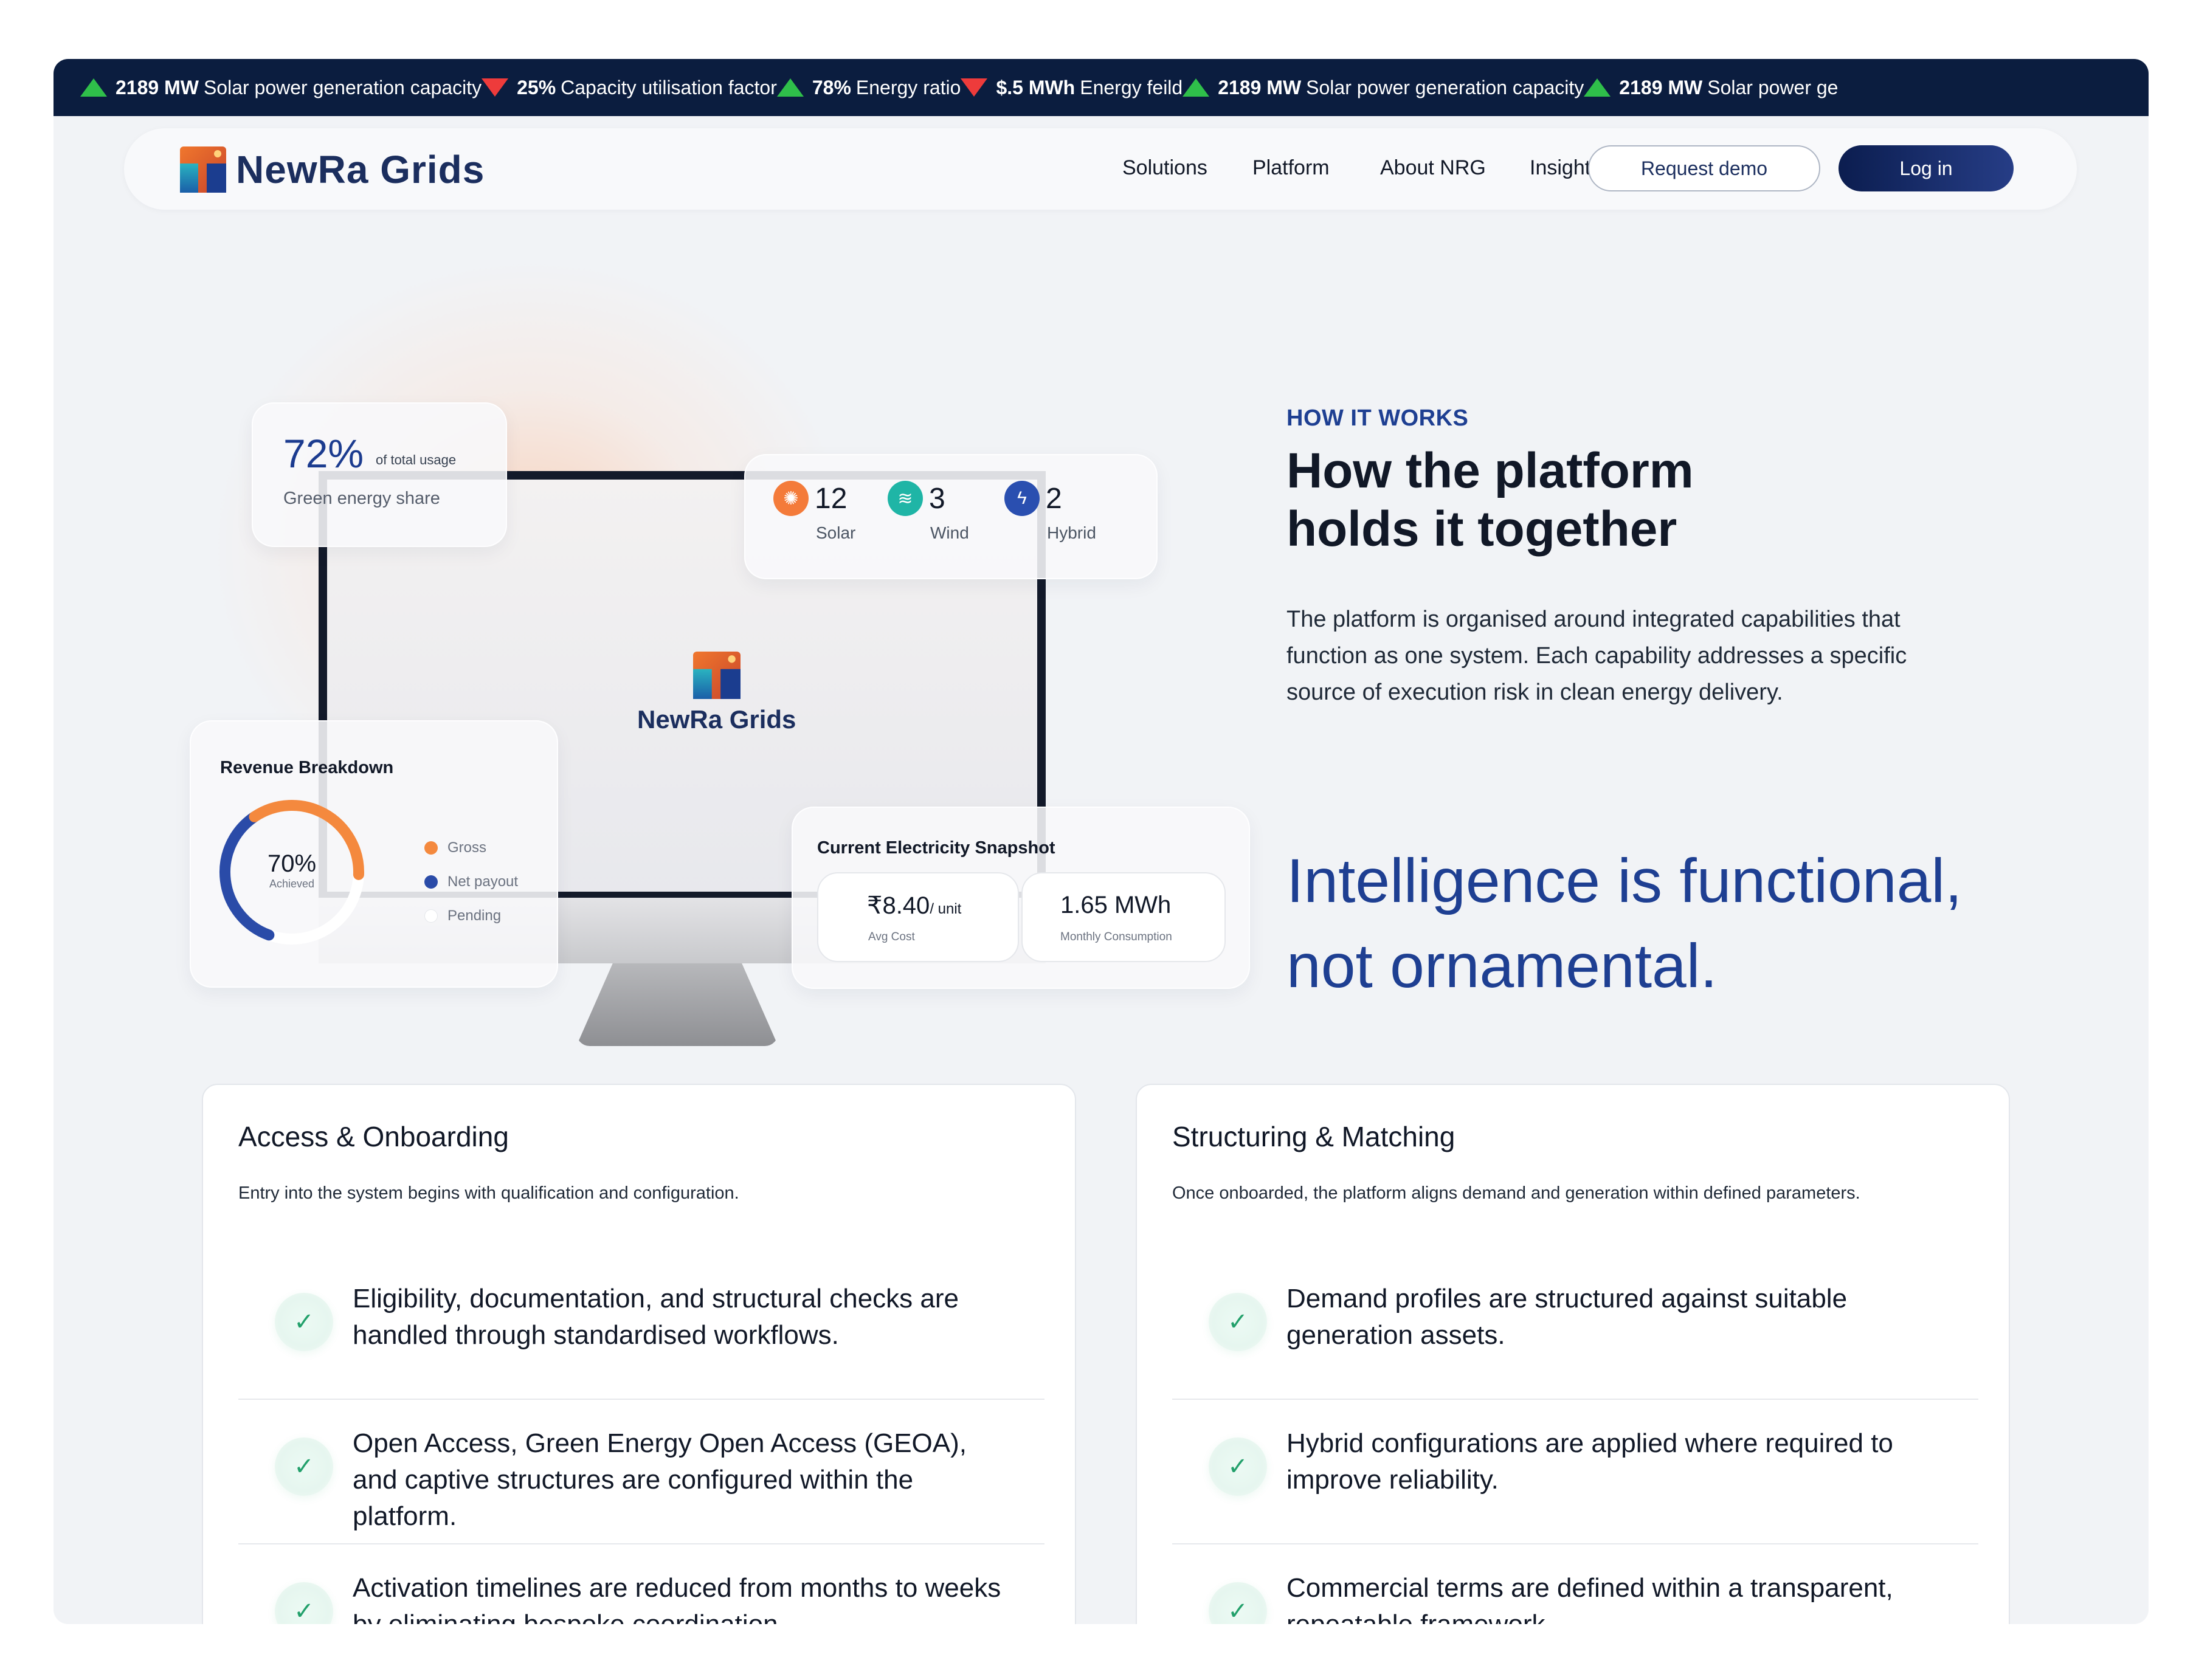 The image size is (2196, 1680). I want to click on login-button: Log in, so click(1926, 168).